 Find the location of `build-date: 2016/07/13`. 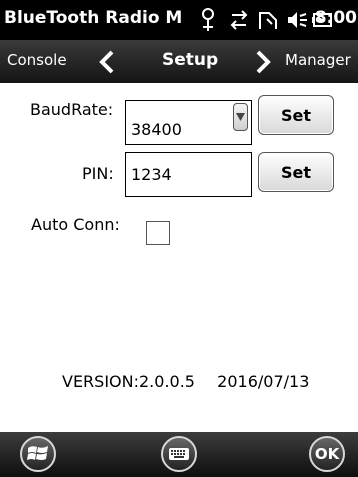

build-date: 2016/07/13 is located at coordinates (263, 381).